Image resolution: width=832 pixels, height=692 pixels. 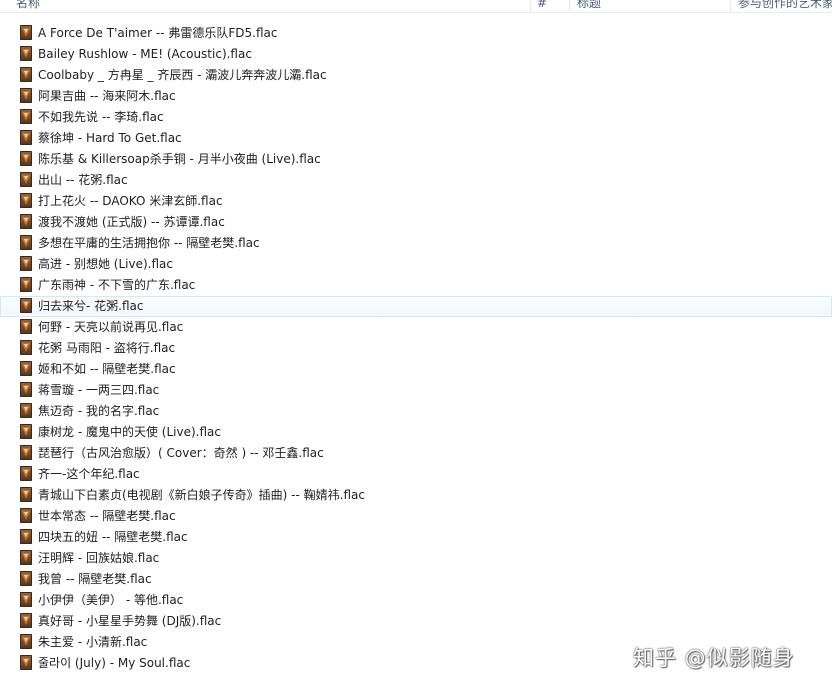 I want to click on file-name-label: 焦迈奇 - 我的名字.flac, so click(x=99, y=411).